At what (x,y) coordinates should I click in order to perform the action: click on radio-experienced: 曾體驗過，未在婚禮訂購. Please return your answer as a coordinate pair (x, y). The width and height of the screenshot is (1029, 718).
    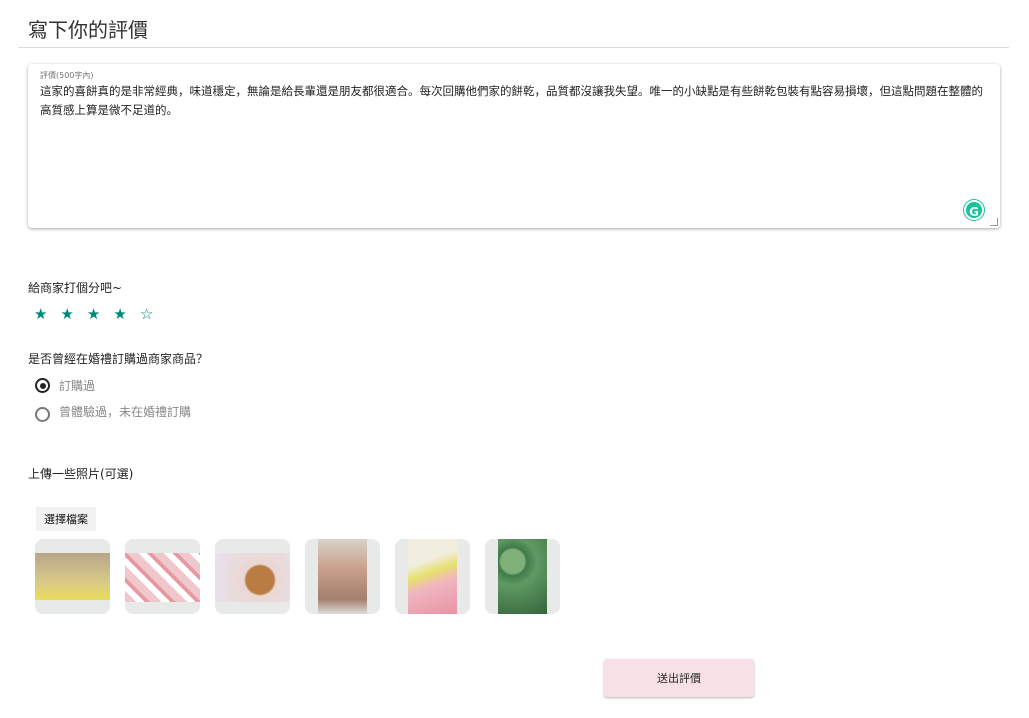
    Looking at the image, I should click on (113, 413).